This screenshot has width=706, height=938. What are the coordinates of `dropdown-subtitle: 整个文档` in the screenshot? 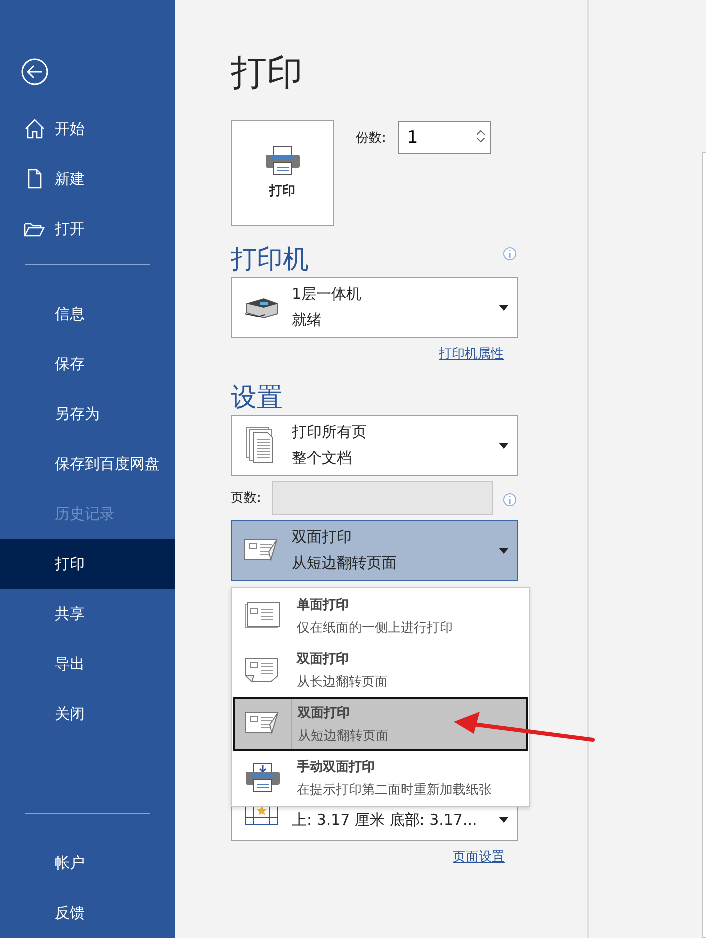 It's located at (322, 458).